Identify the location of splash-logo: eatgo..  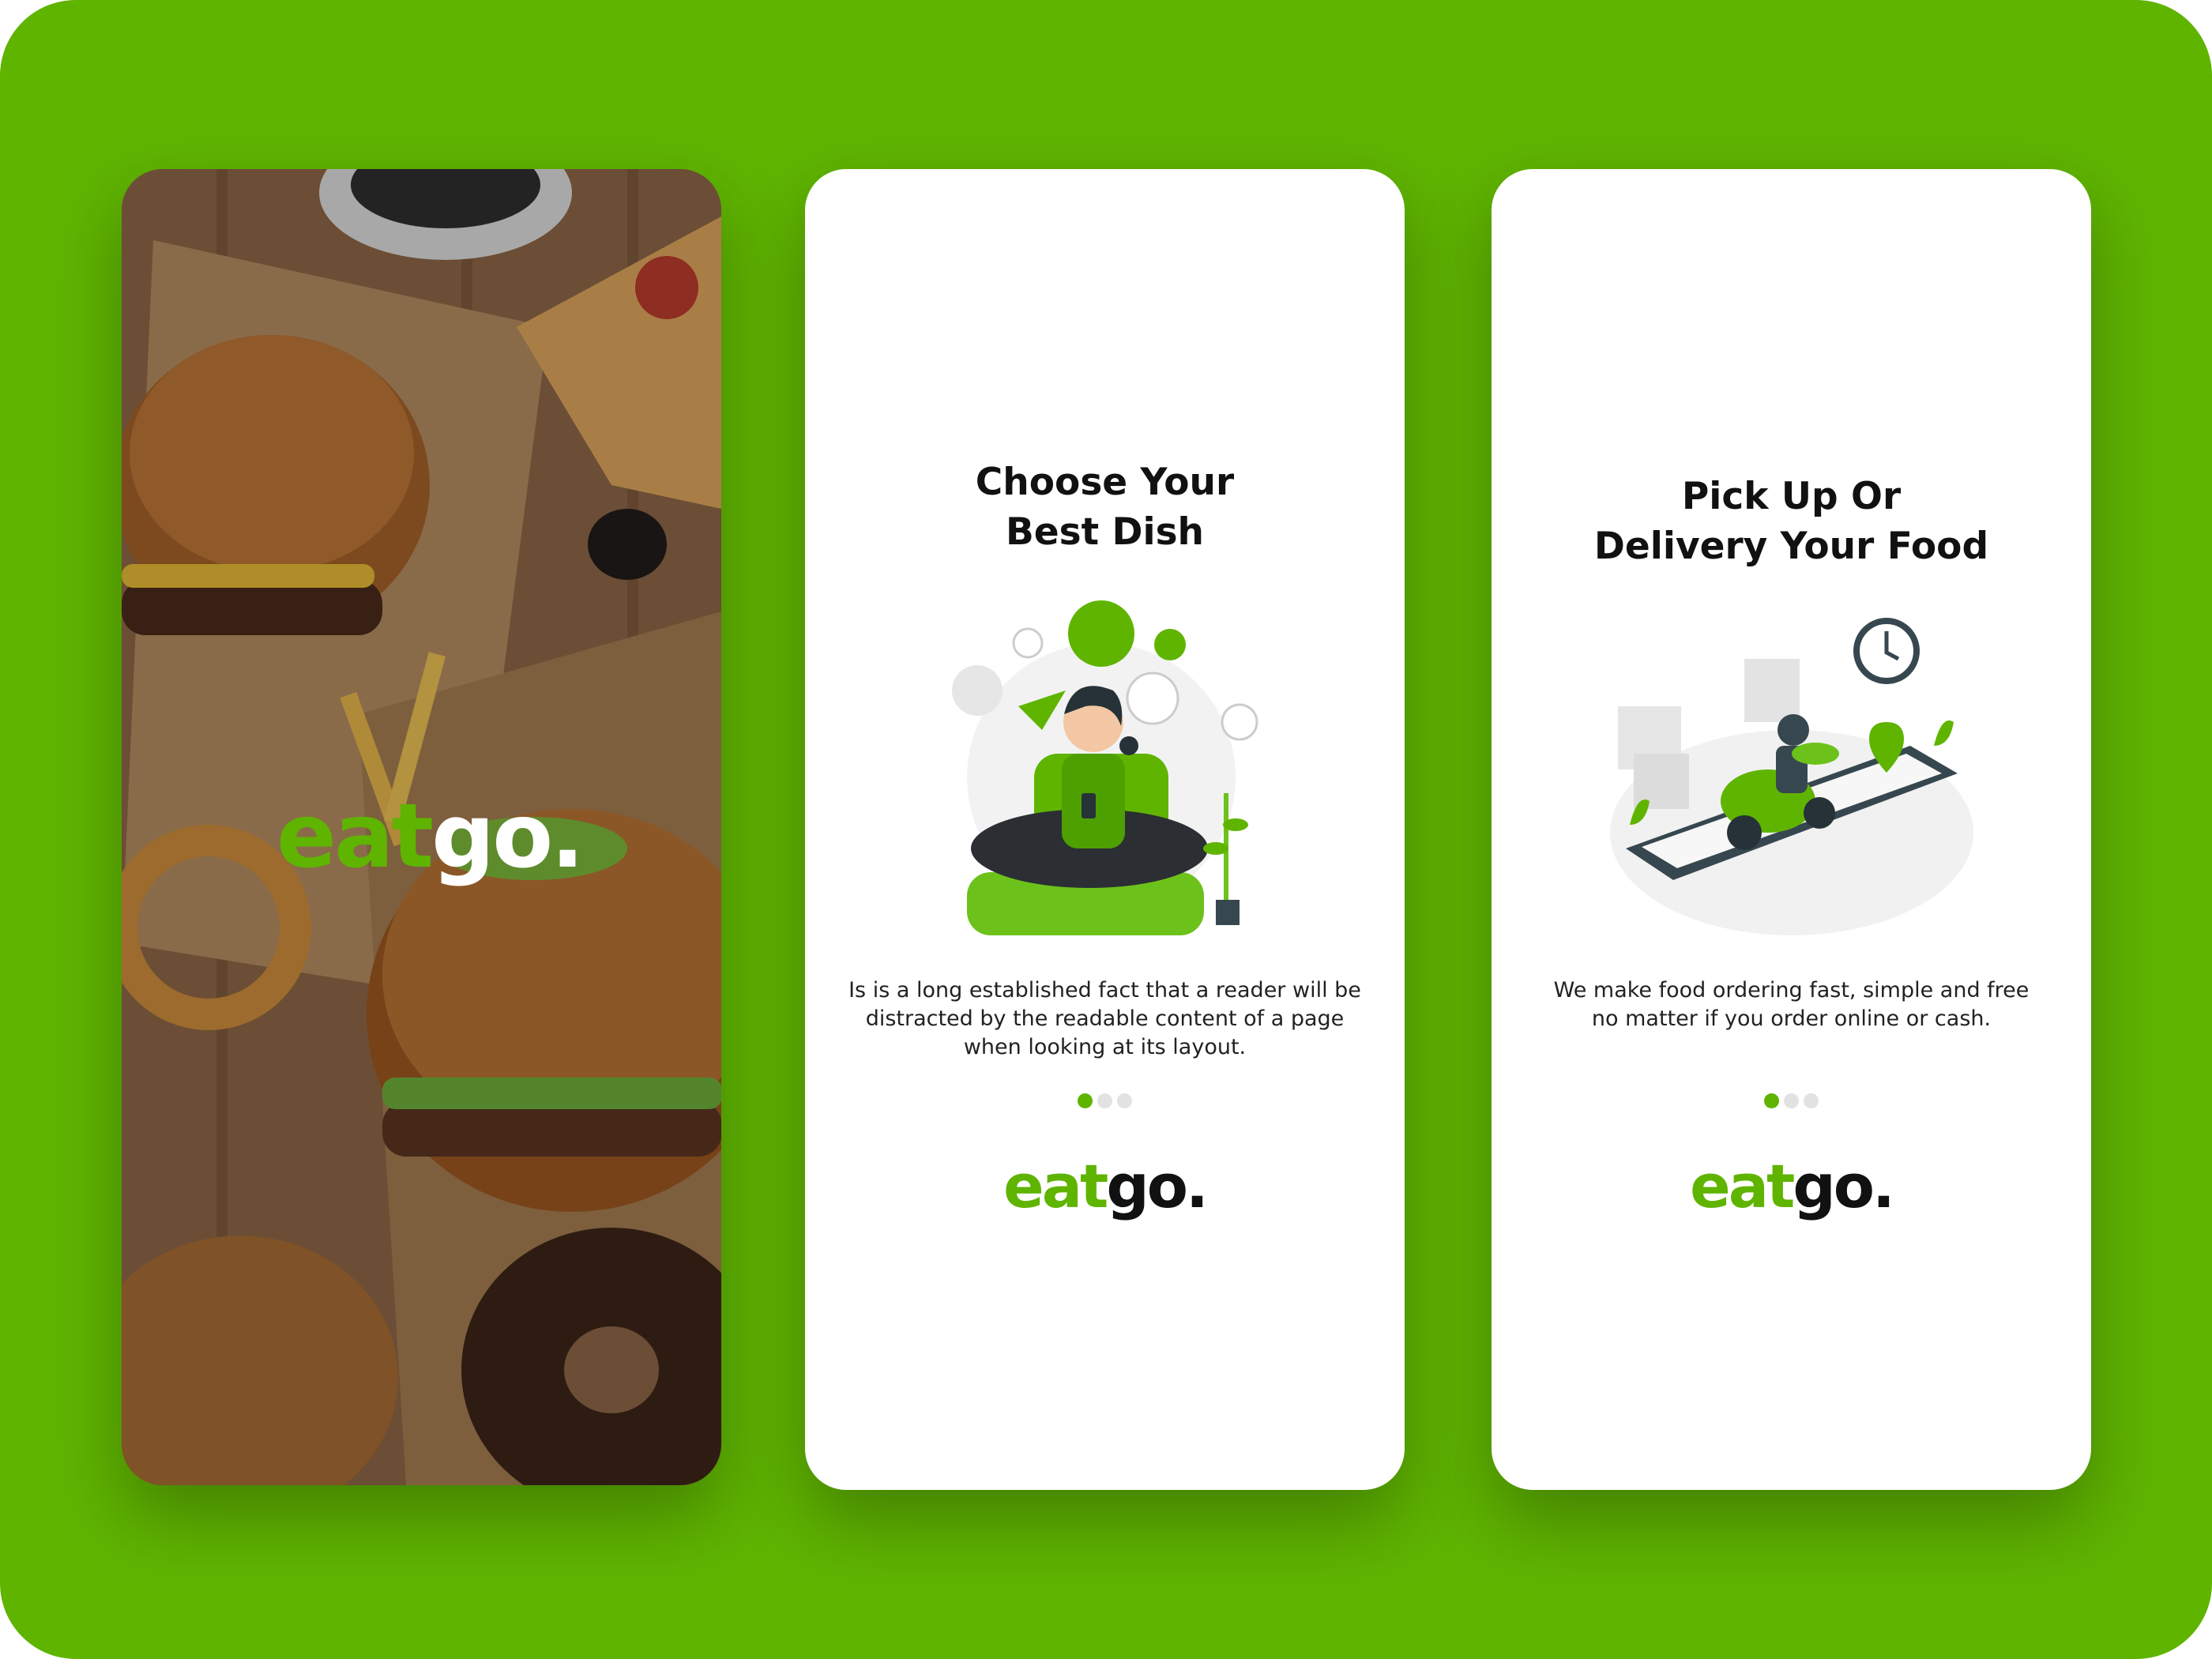
(430, 837).